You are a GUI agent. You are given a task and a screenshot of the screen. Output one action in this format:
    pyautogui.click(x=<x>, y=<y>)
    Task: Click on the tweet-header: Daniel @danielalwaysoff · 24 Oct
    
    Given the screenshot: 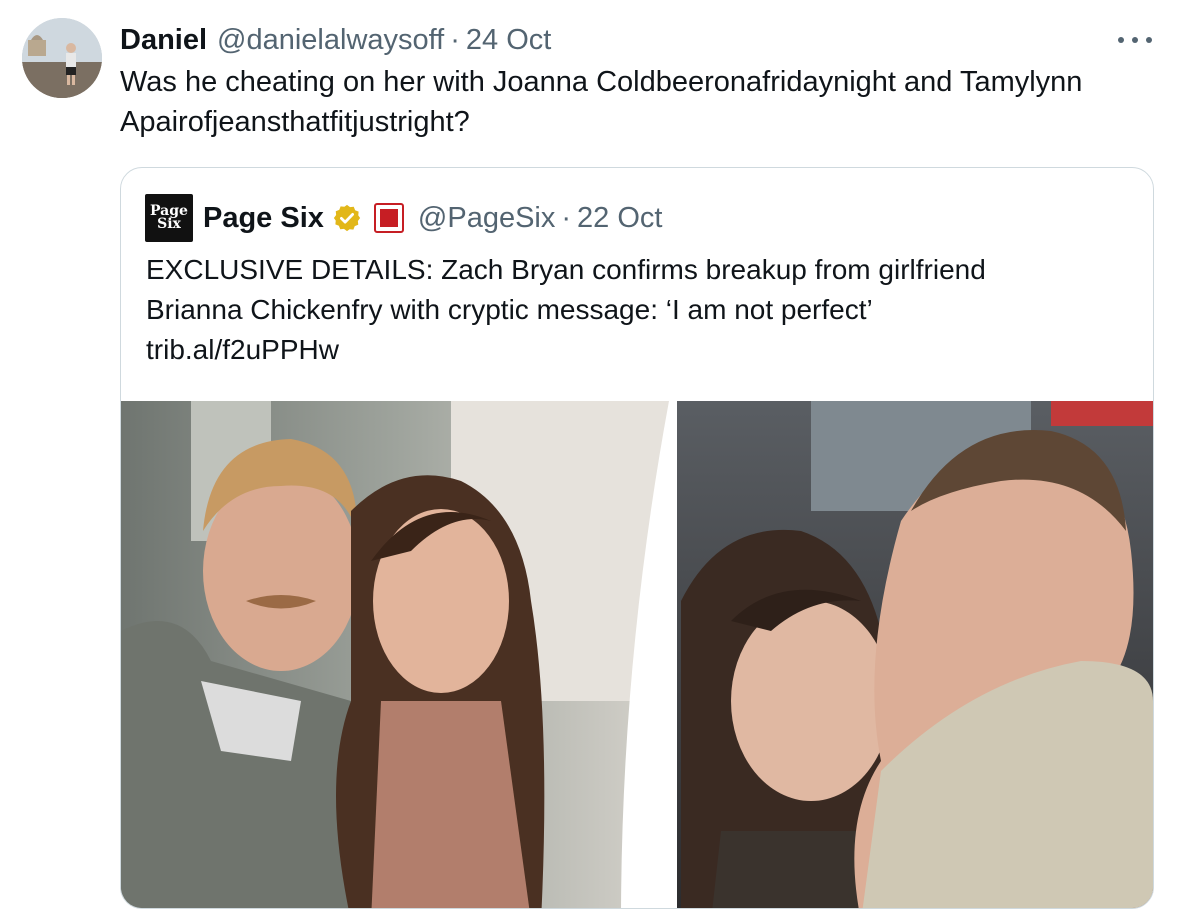 What is the action you would take?
    pyautogui.click(x=335, y=40)
    